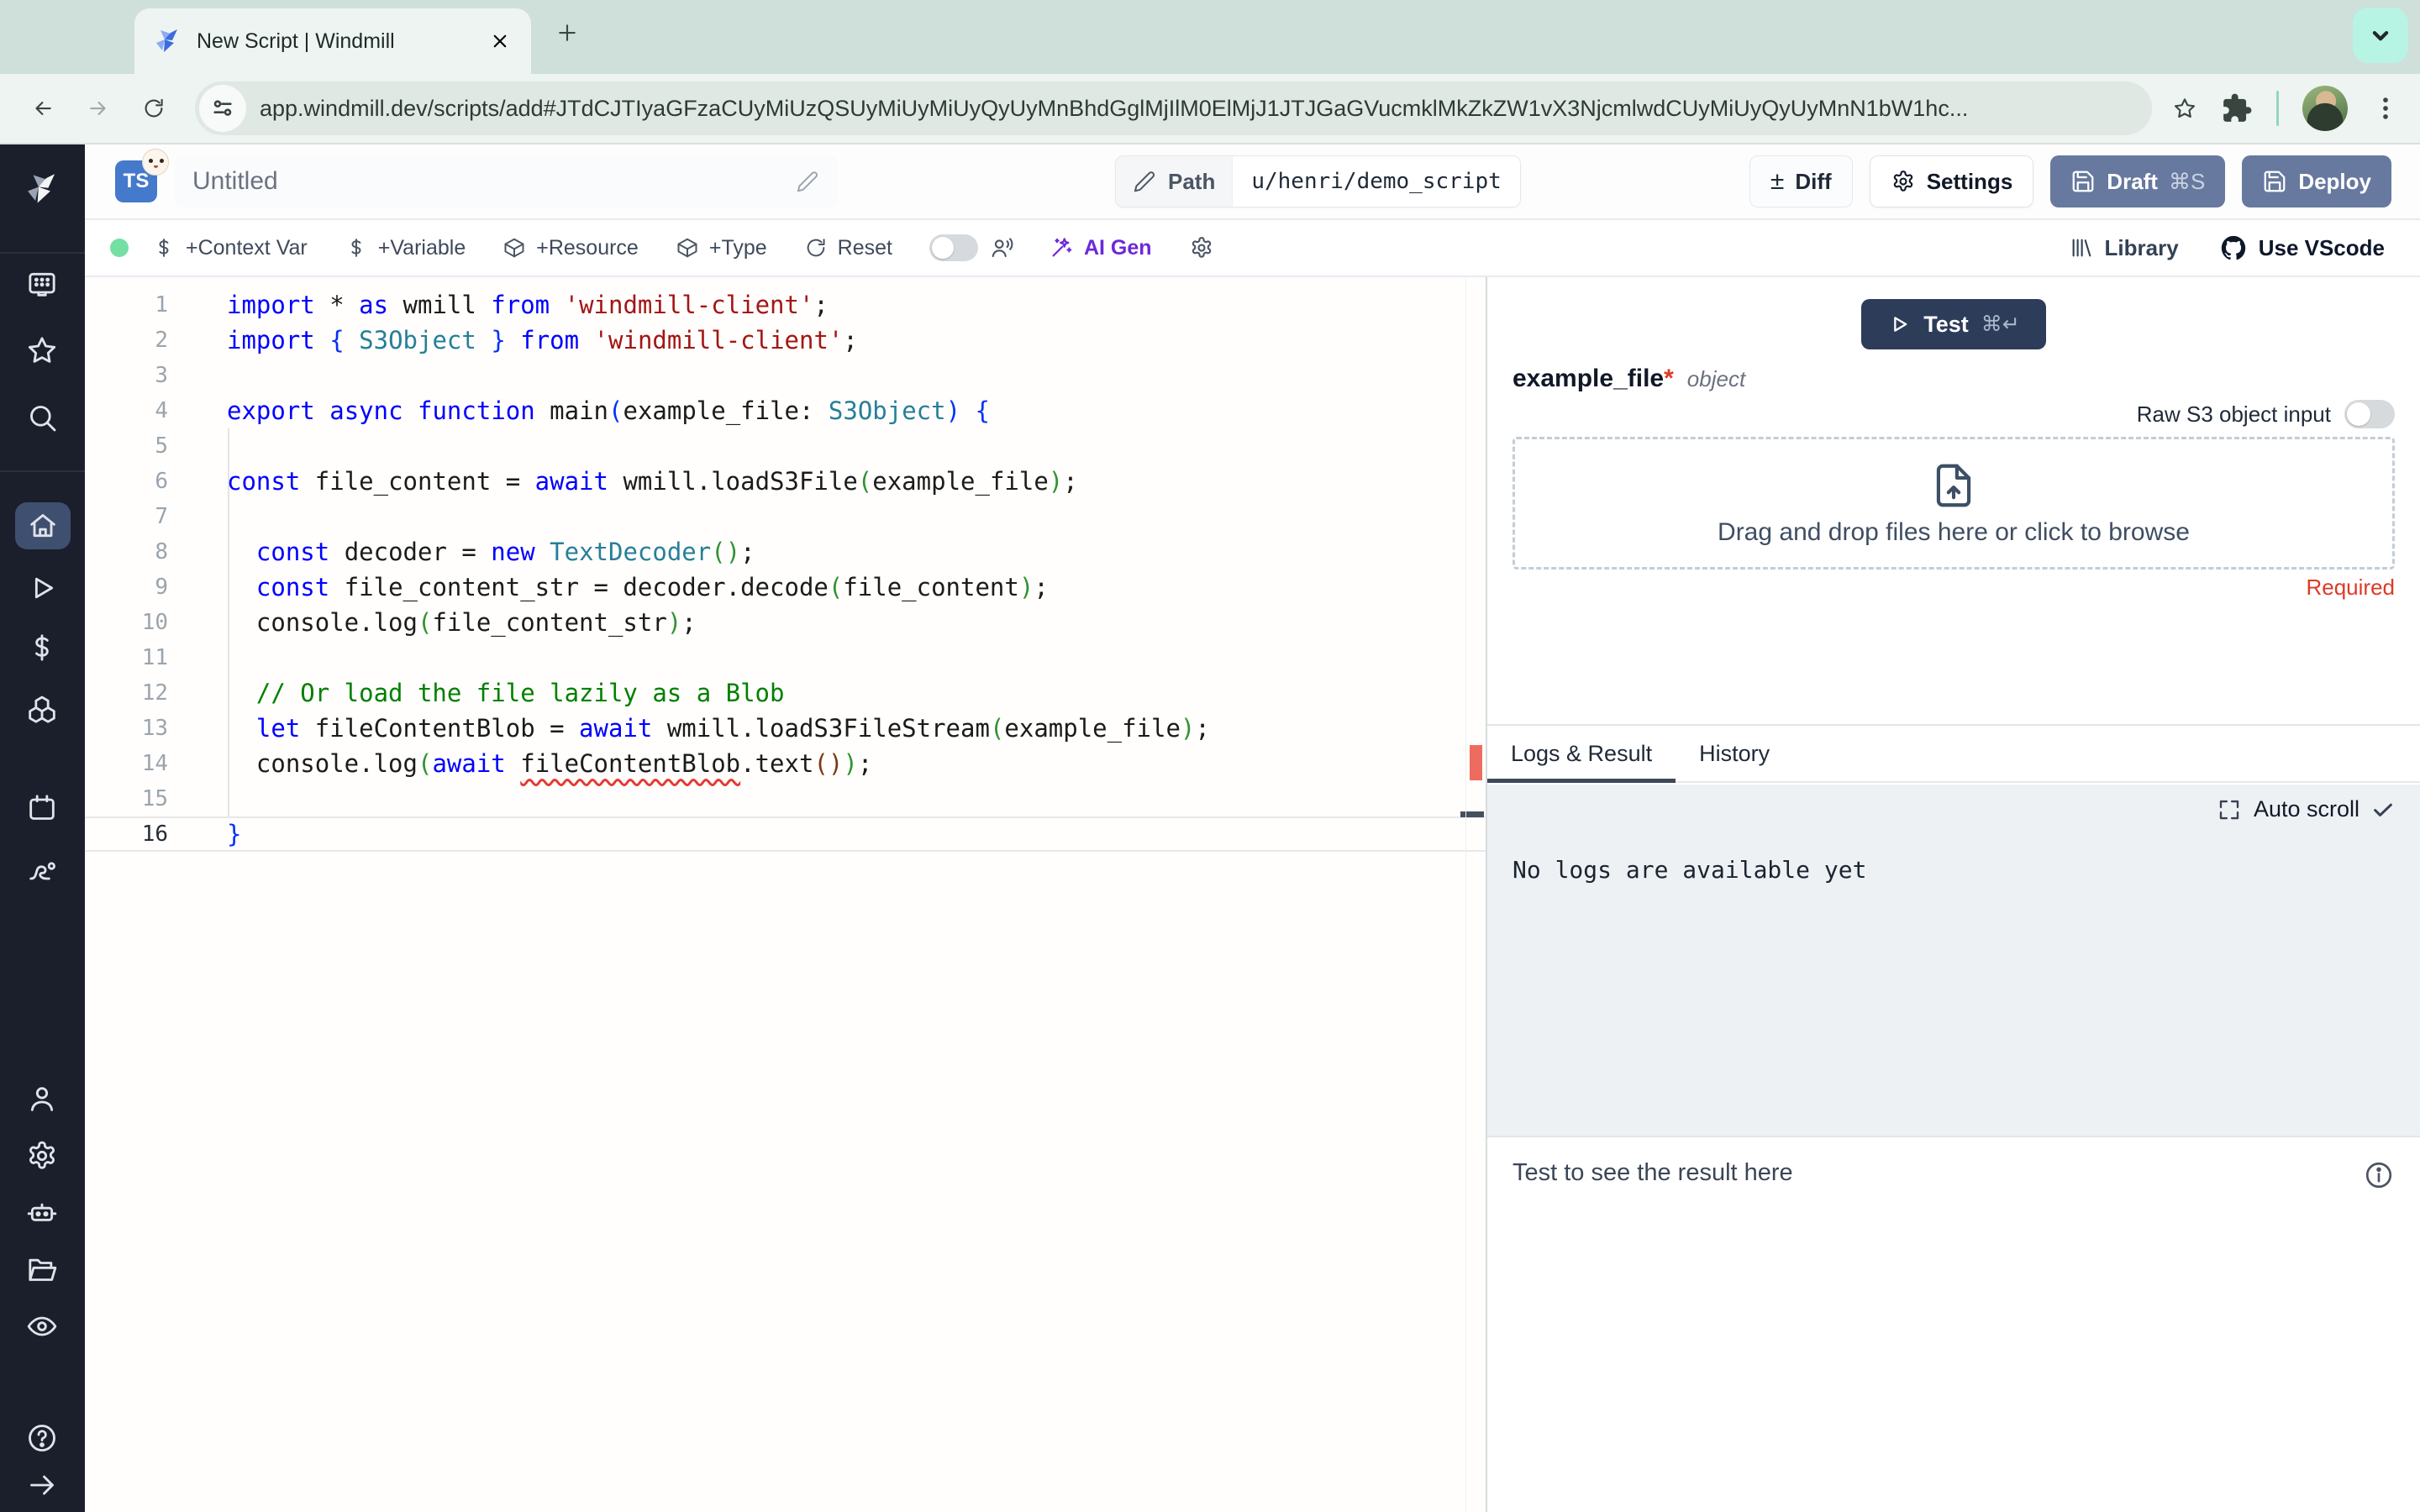 This screenshot has height=1512, width=2420. Describe the element at coordinates (2277, 108) in the screenshot. I see `profile-separator` at that location.